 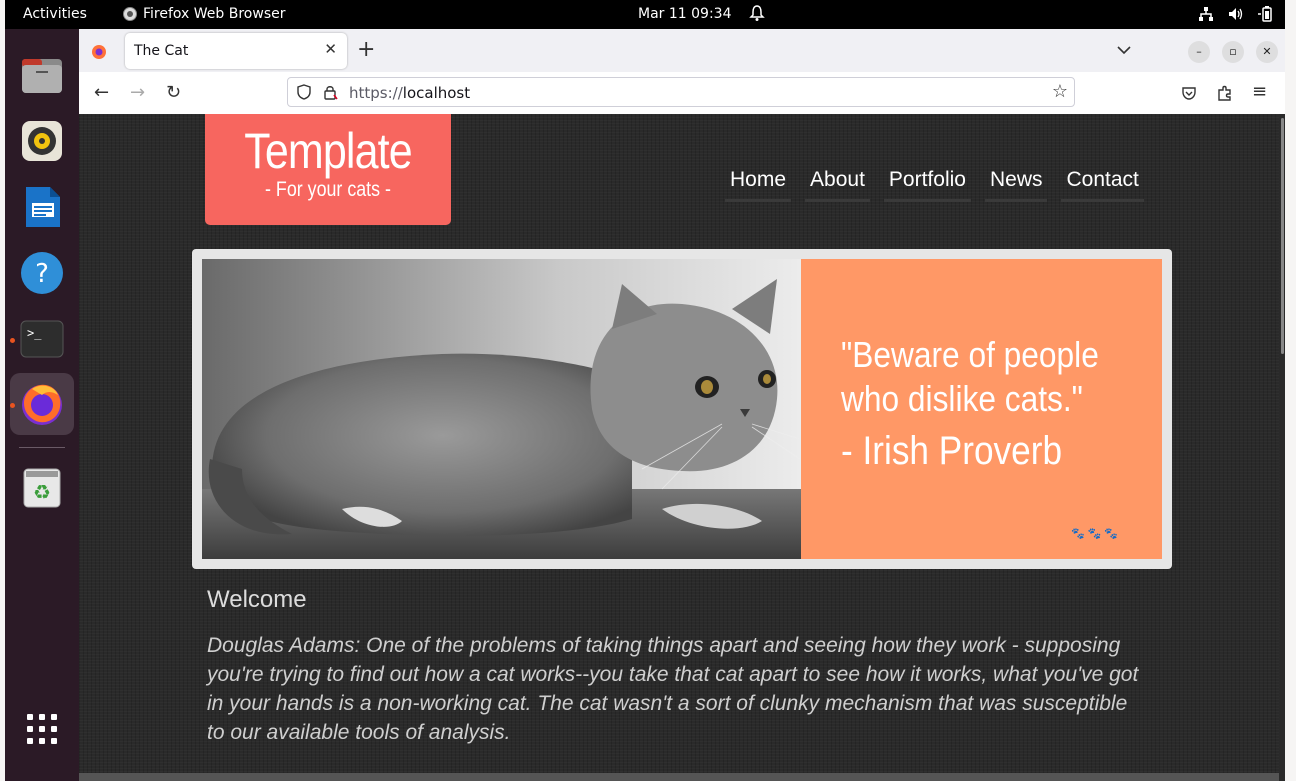 I want to click on trash-icon: ♻, so click(x=42, y=487).